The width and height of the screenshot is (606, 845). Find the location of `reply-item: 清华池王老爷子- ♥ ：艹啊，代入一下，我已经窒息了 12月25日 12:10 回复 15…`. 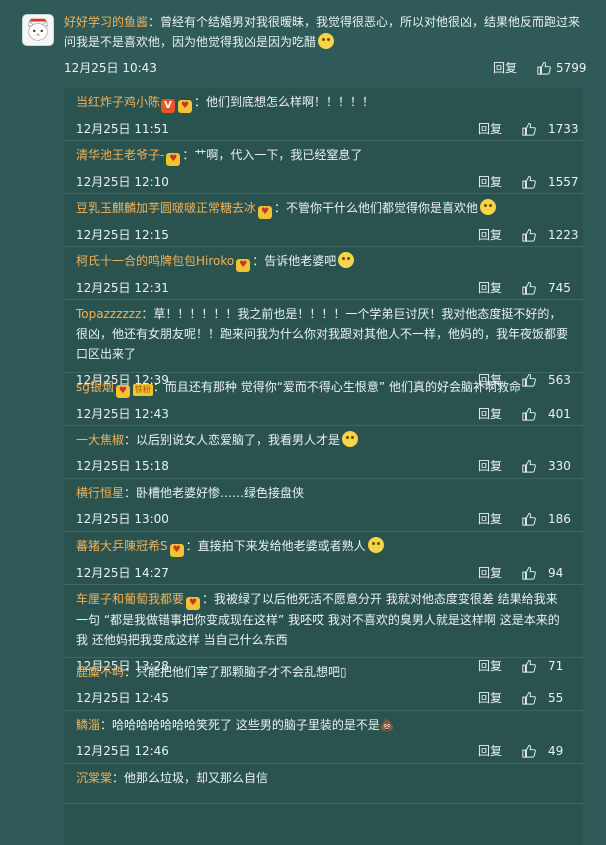

reply-item: 清华池王老爷子- ♥ ：艹啊，代入一下，我已经窒息了 12月25日 12:10 回复 15… is located at coordinates (323, 167).